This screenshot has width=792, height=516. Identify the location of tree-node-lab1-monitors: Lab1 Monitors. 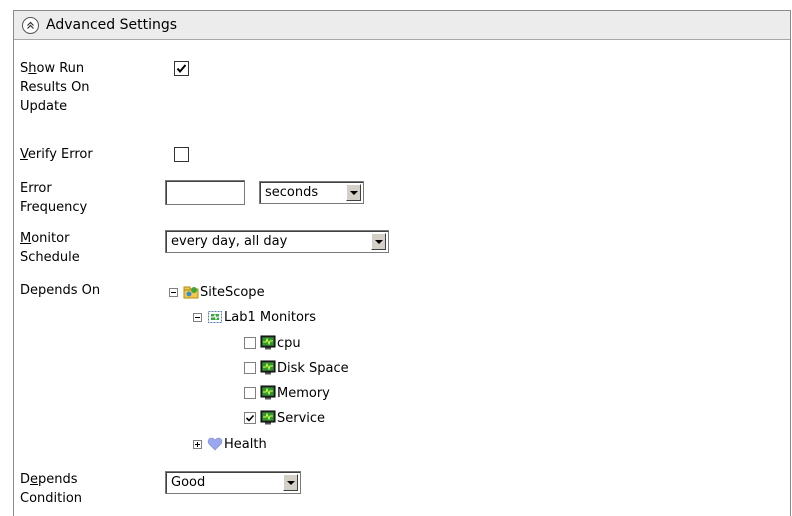
(254, 317).